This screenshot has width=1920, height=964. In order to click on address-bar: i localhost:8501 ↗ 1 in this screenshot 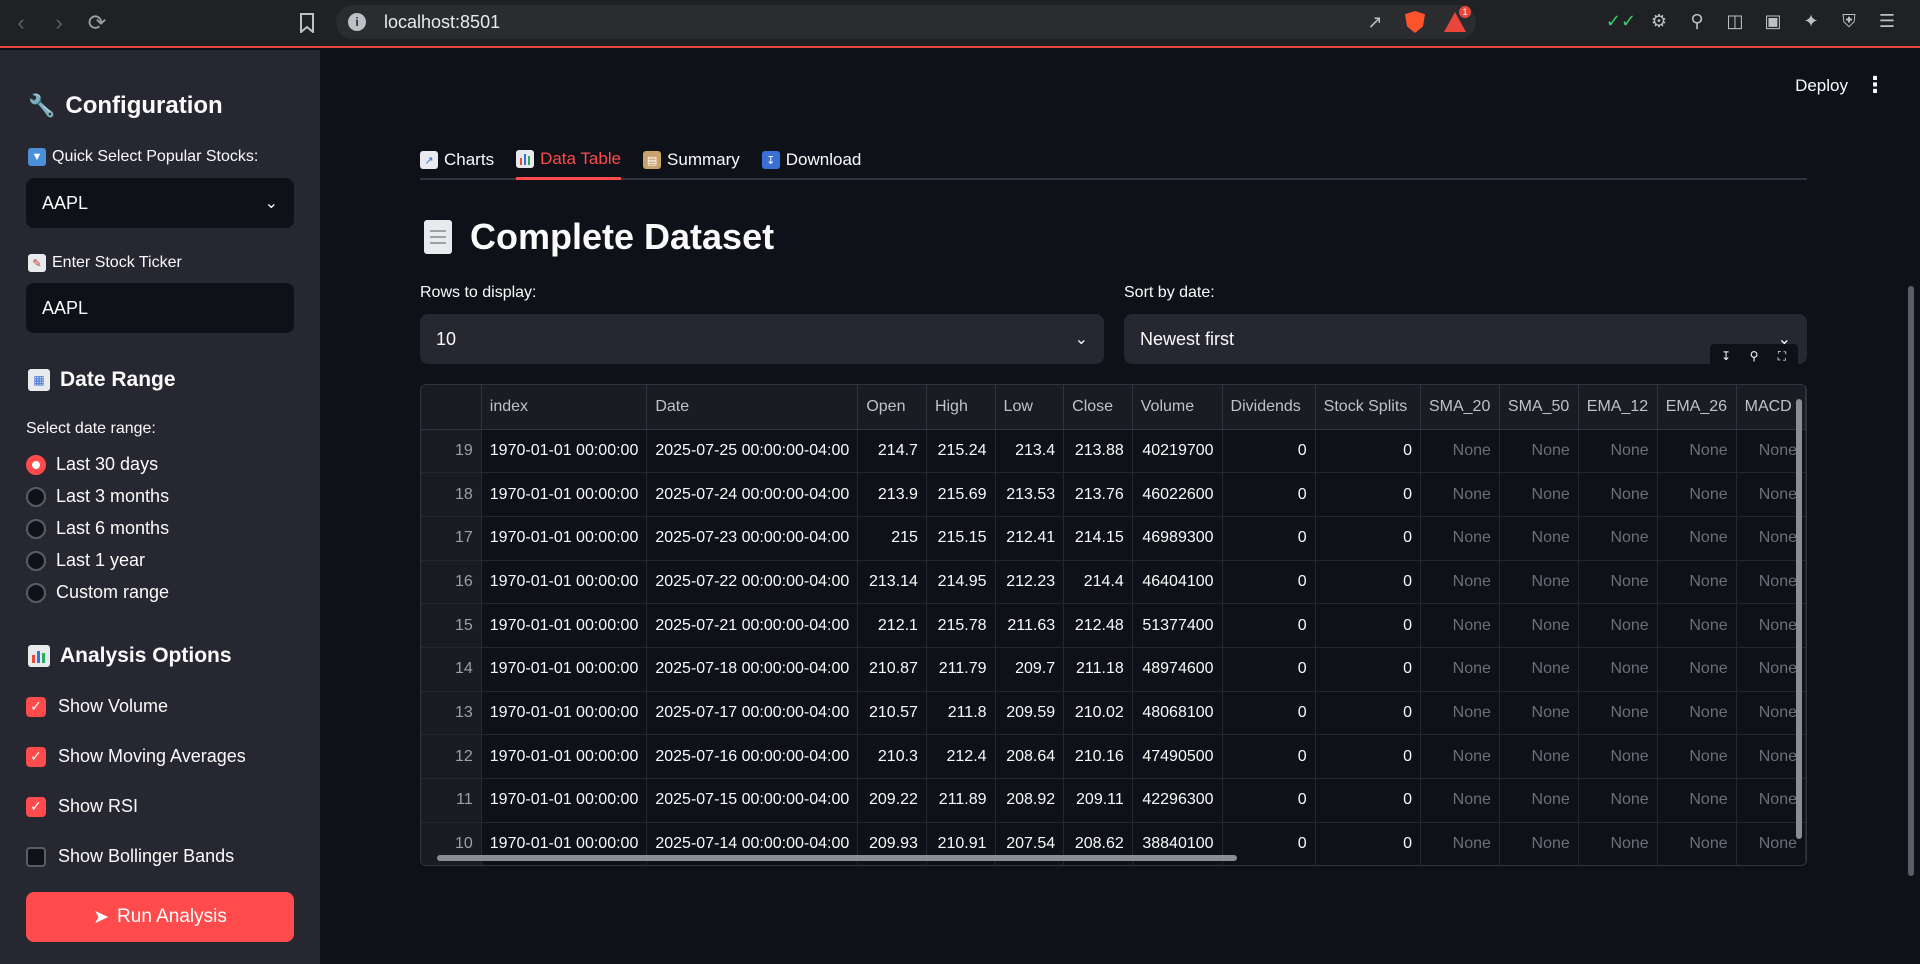, I will do `click(906, 22)`.